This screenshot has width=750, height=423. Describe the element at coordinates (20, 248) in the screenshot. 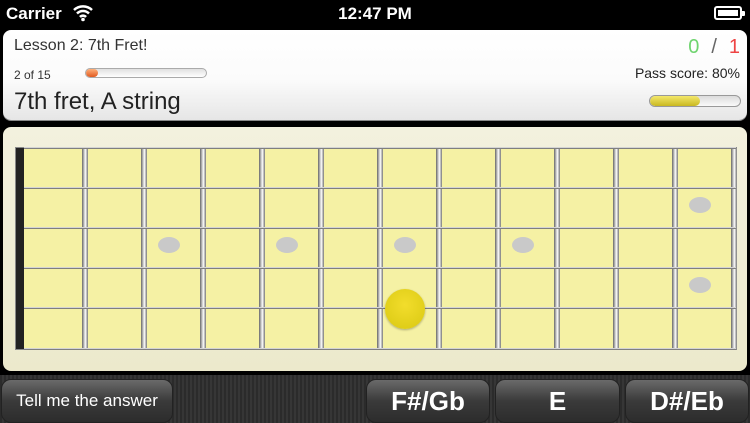

I see `nut` at that location.